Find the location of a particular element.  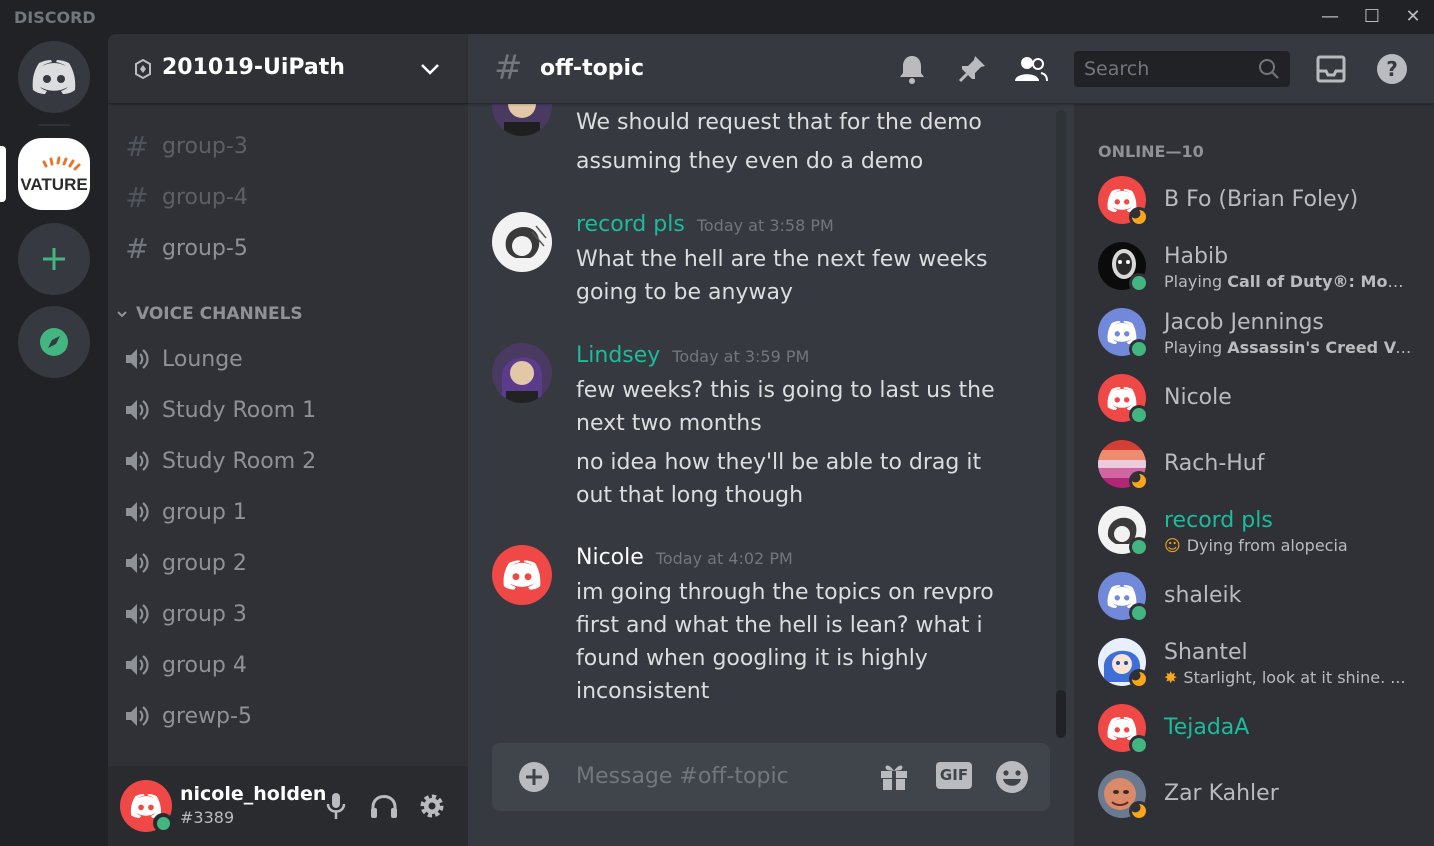

server-rail: VATURE is located at coordinates (54, 440).